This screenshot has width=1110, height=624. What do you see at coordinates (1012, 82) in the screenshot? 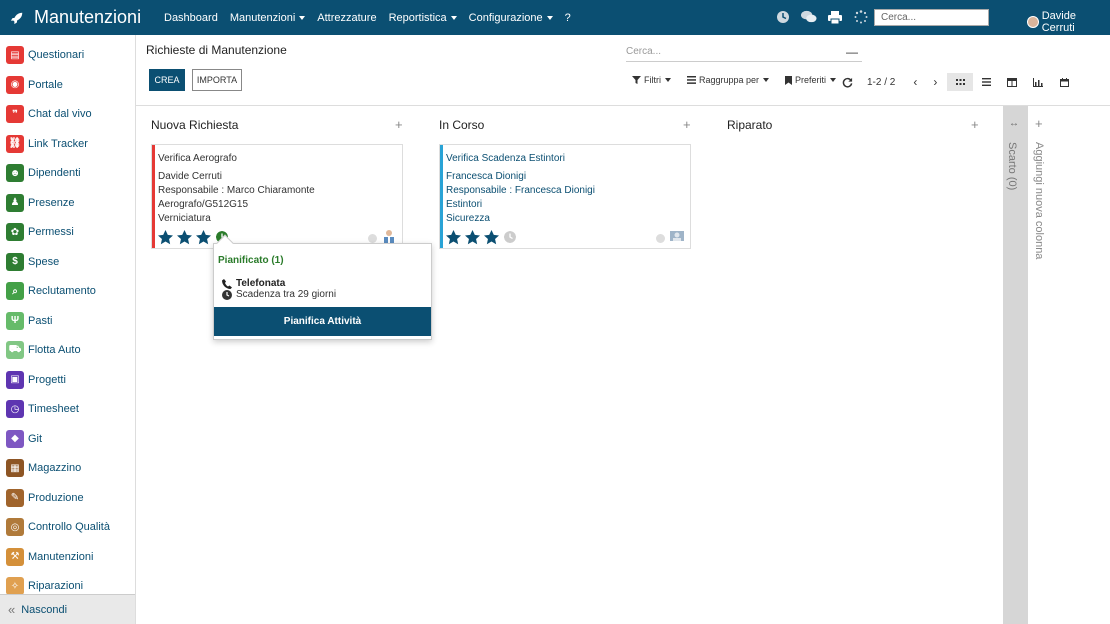
I see `pivot-view-icon` at bounding box center [1012, 82].